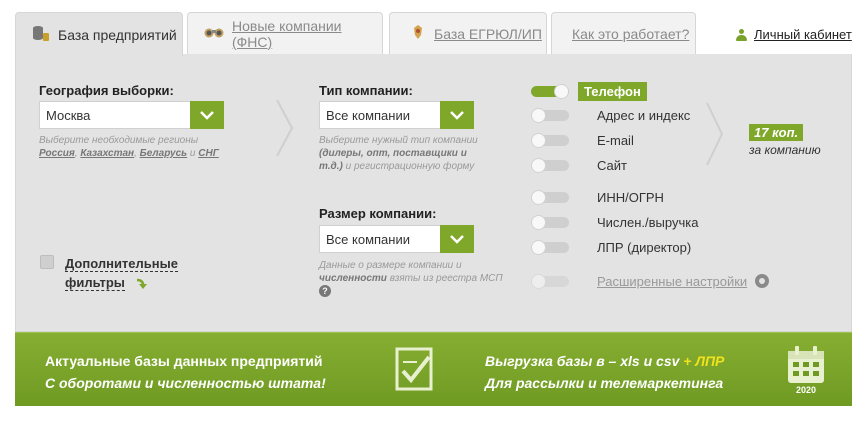 The height and width of the screenshot is (426, 867). What do you see at coordinates (121, 273) in the screenshot?
I see `extra-filters-link: Дополнительные фильтры` at bounding box center [121, 273].